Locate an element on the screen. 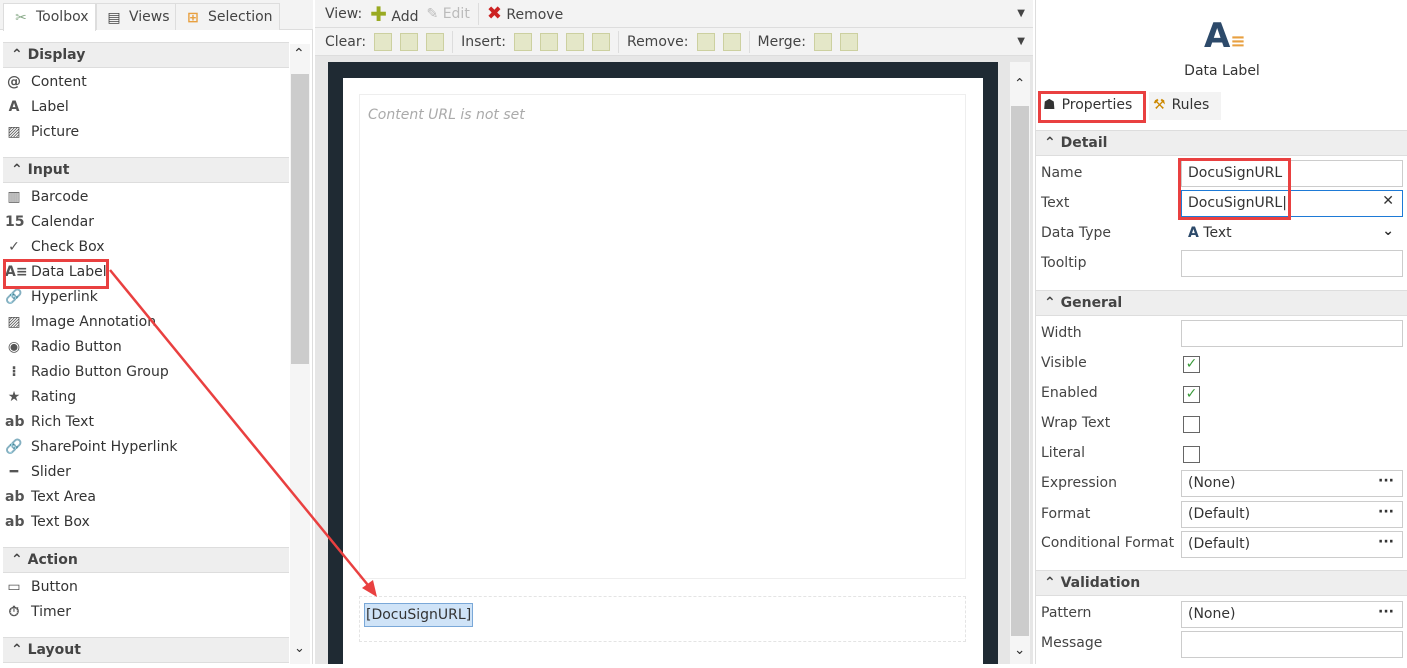 The width and height of the screenshot is (1407, 668). visible-checkbox: ✓ is located at coordinates (1191, 364).